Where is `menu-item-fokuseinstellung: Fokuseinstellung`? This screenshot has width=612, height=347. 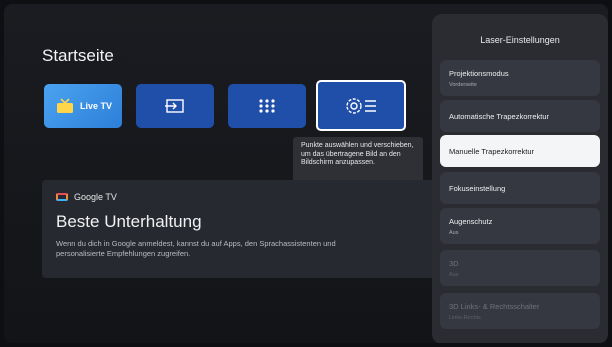
menu-item-fokuseinstellung: Fokuseinstellung is located at coordinates (520, 188).